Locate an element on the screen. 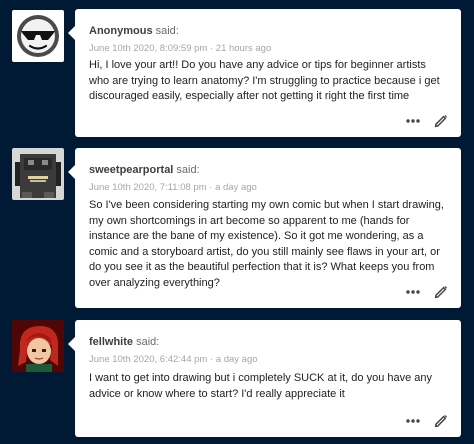 This screenshot has height=444, width=474. post-timestamp: June 10th 2020, 7:11:08 pm is located at coordinates (148, 187).